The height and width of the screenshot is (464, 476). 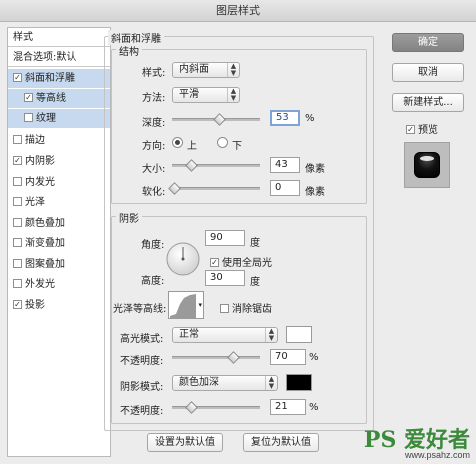 I want to click on direction-down-radio, so click(x=222, y=142).